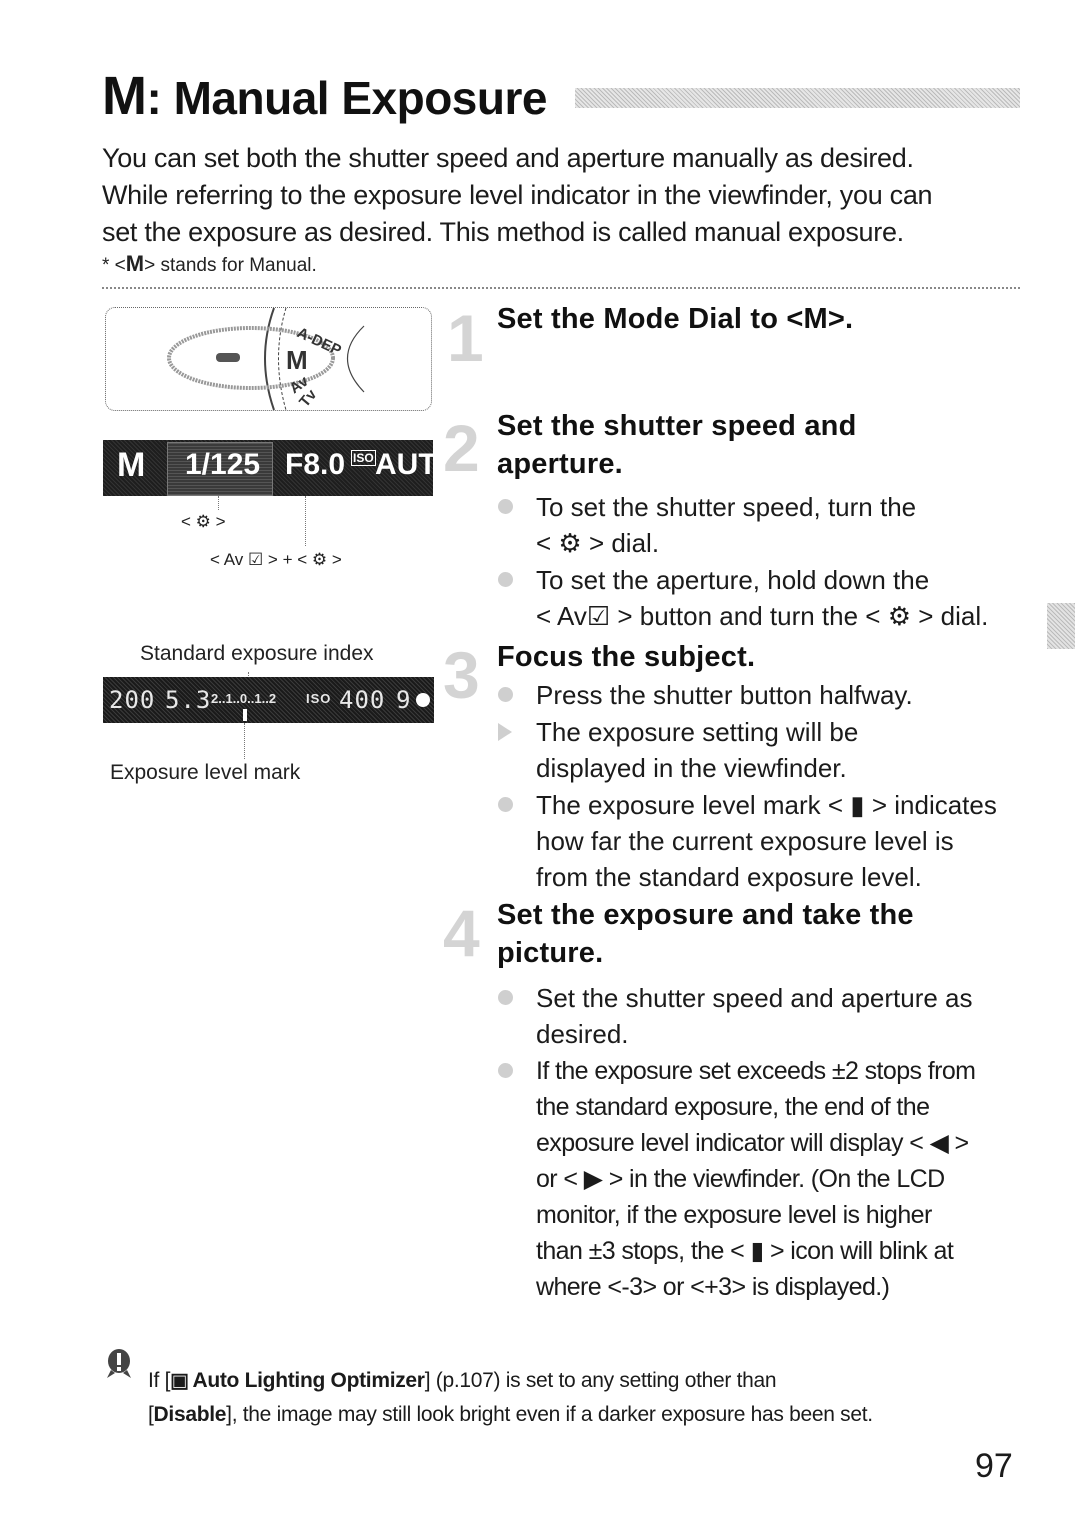  What do you see at coordinates (281, 468) in the screenshot?
I see `lcd-panel-illustration: M 1/125 F8.0 ISO AUTO` at bounding box center [281, 468].